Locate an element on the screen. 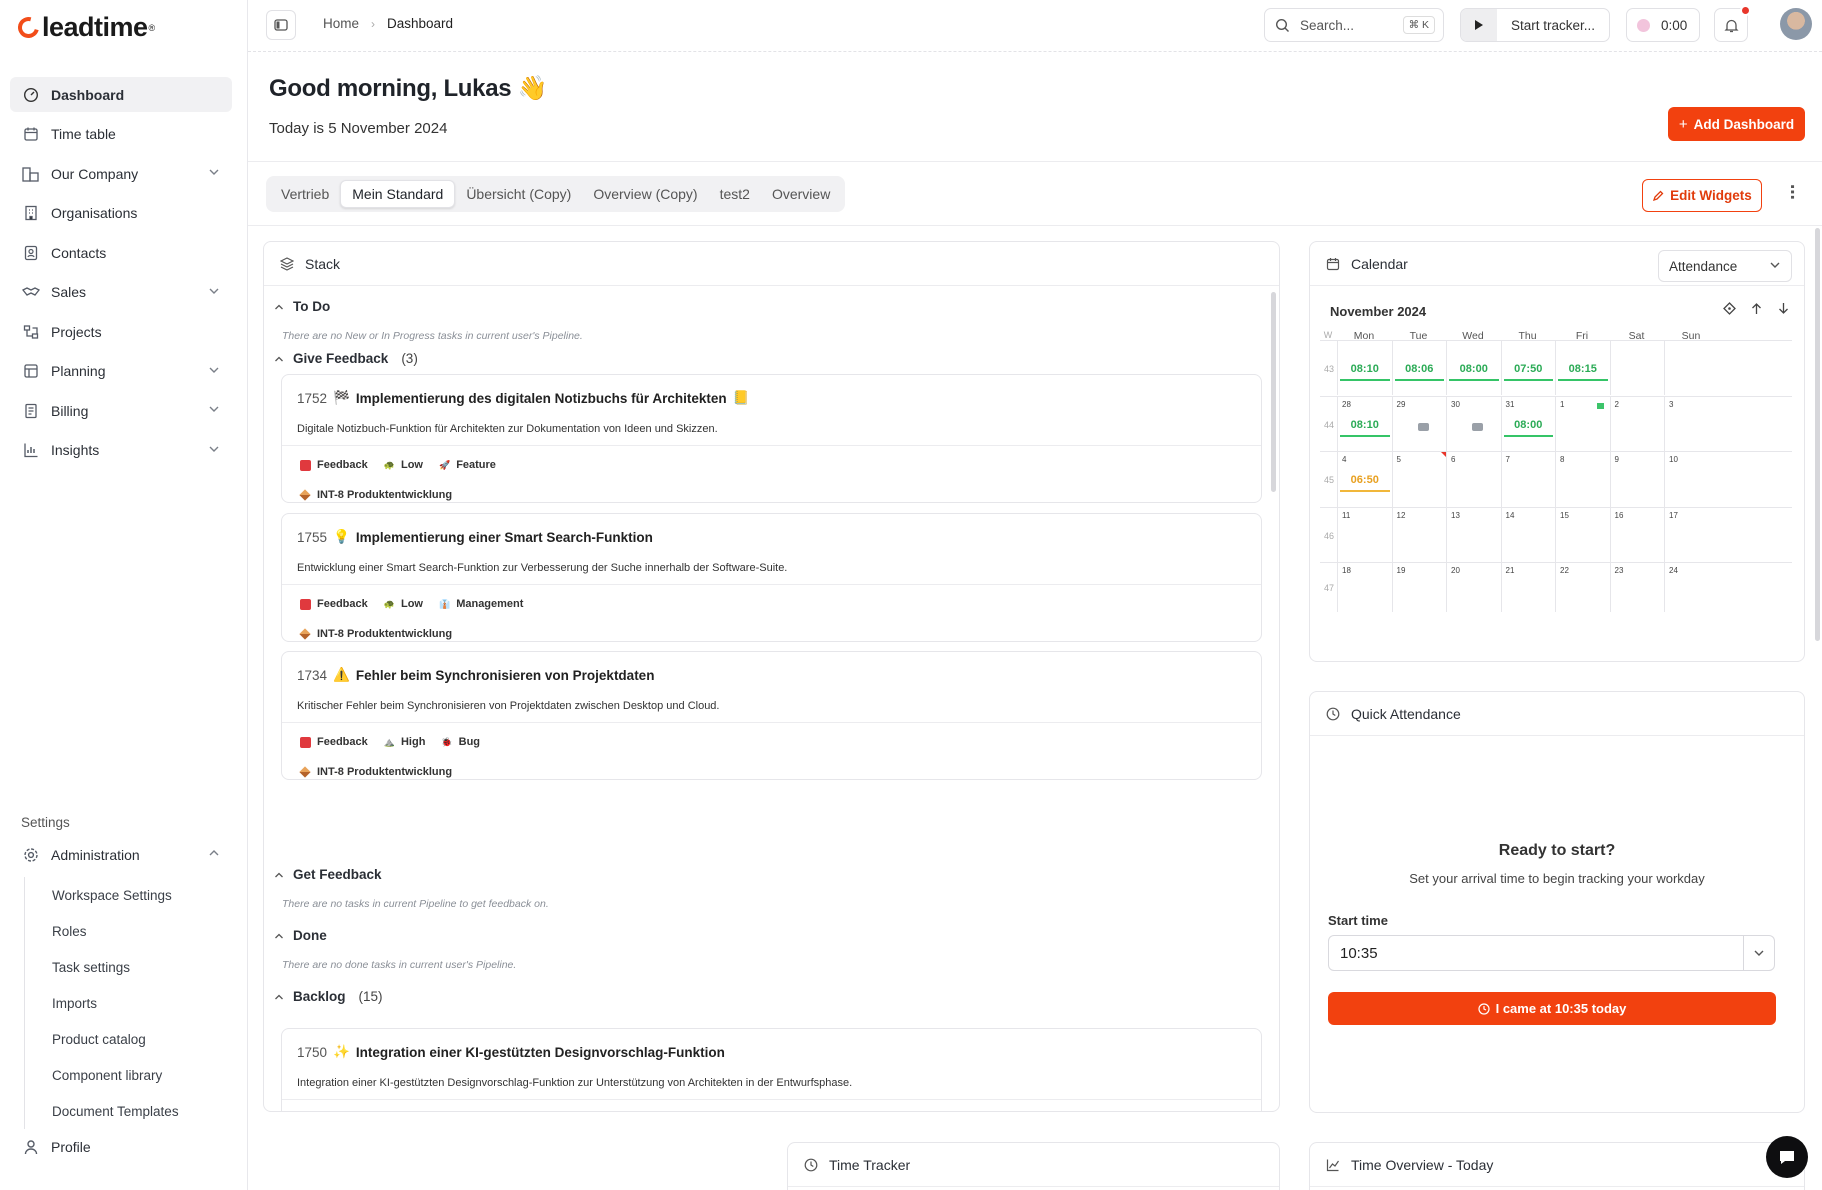  sidebar-item-billing: Billing is located at coordinates (121, 410).